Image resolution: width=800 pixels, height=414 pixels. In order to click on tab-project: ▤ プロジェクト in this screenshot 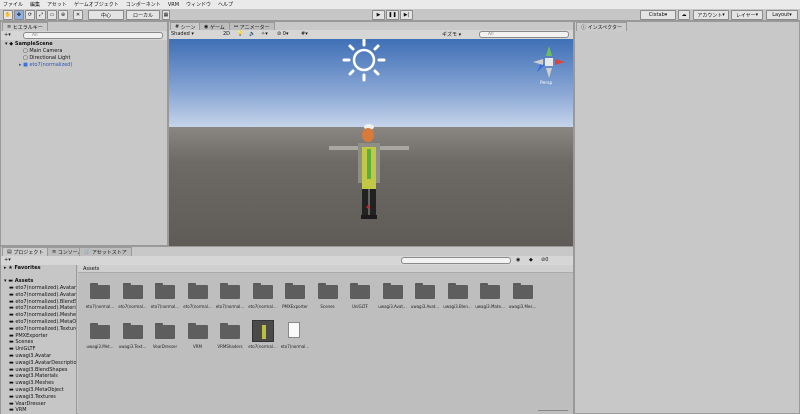, I will do `click(25, 251)`.